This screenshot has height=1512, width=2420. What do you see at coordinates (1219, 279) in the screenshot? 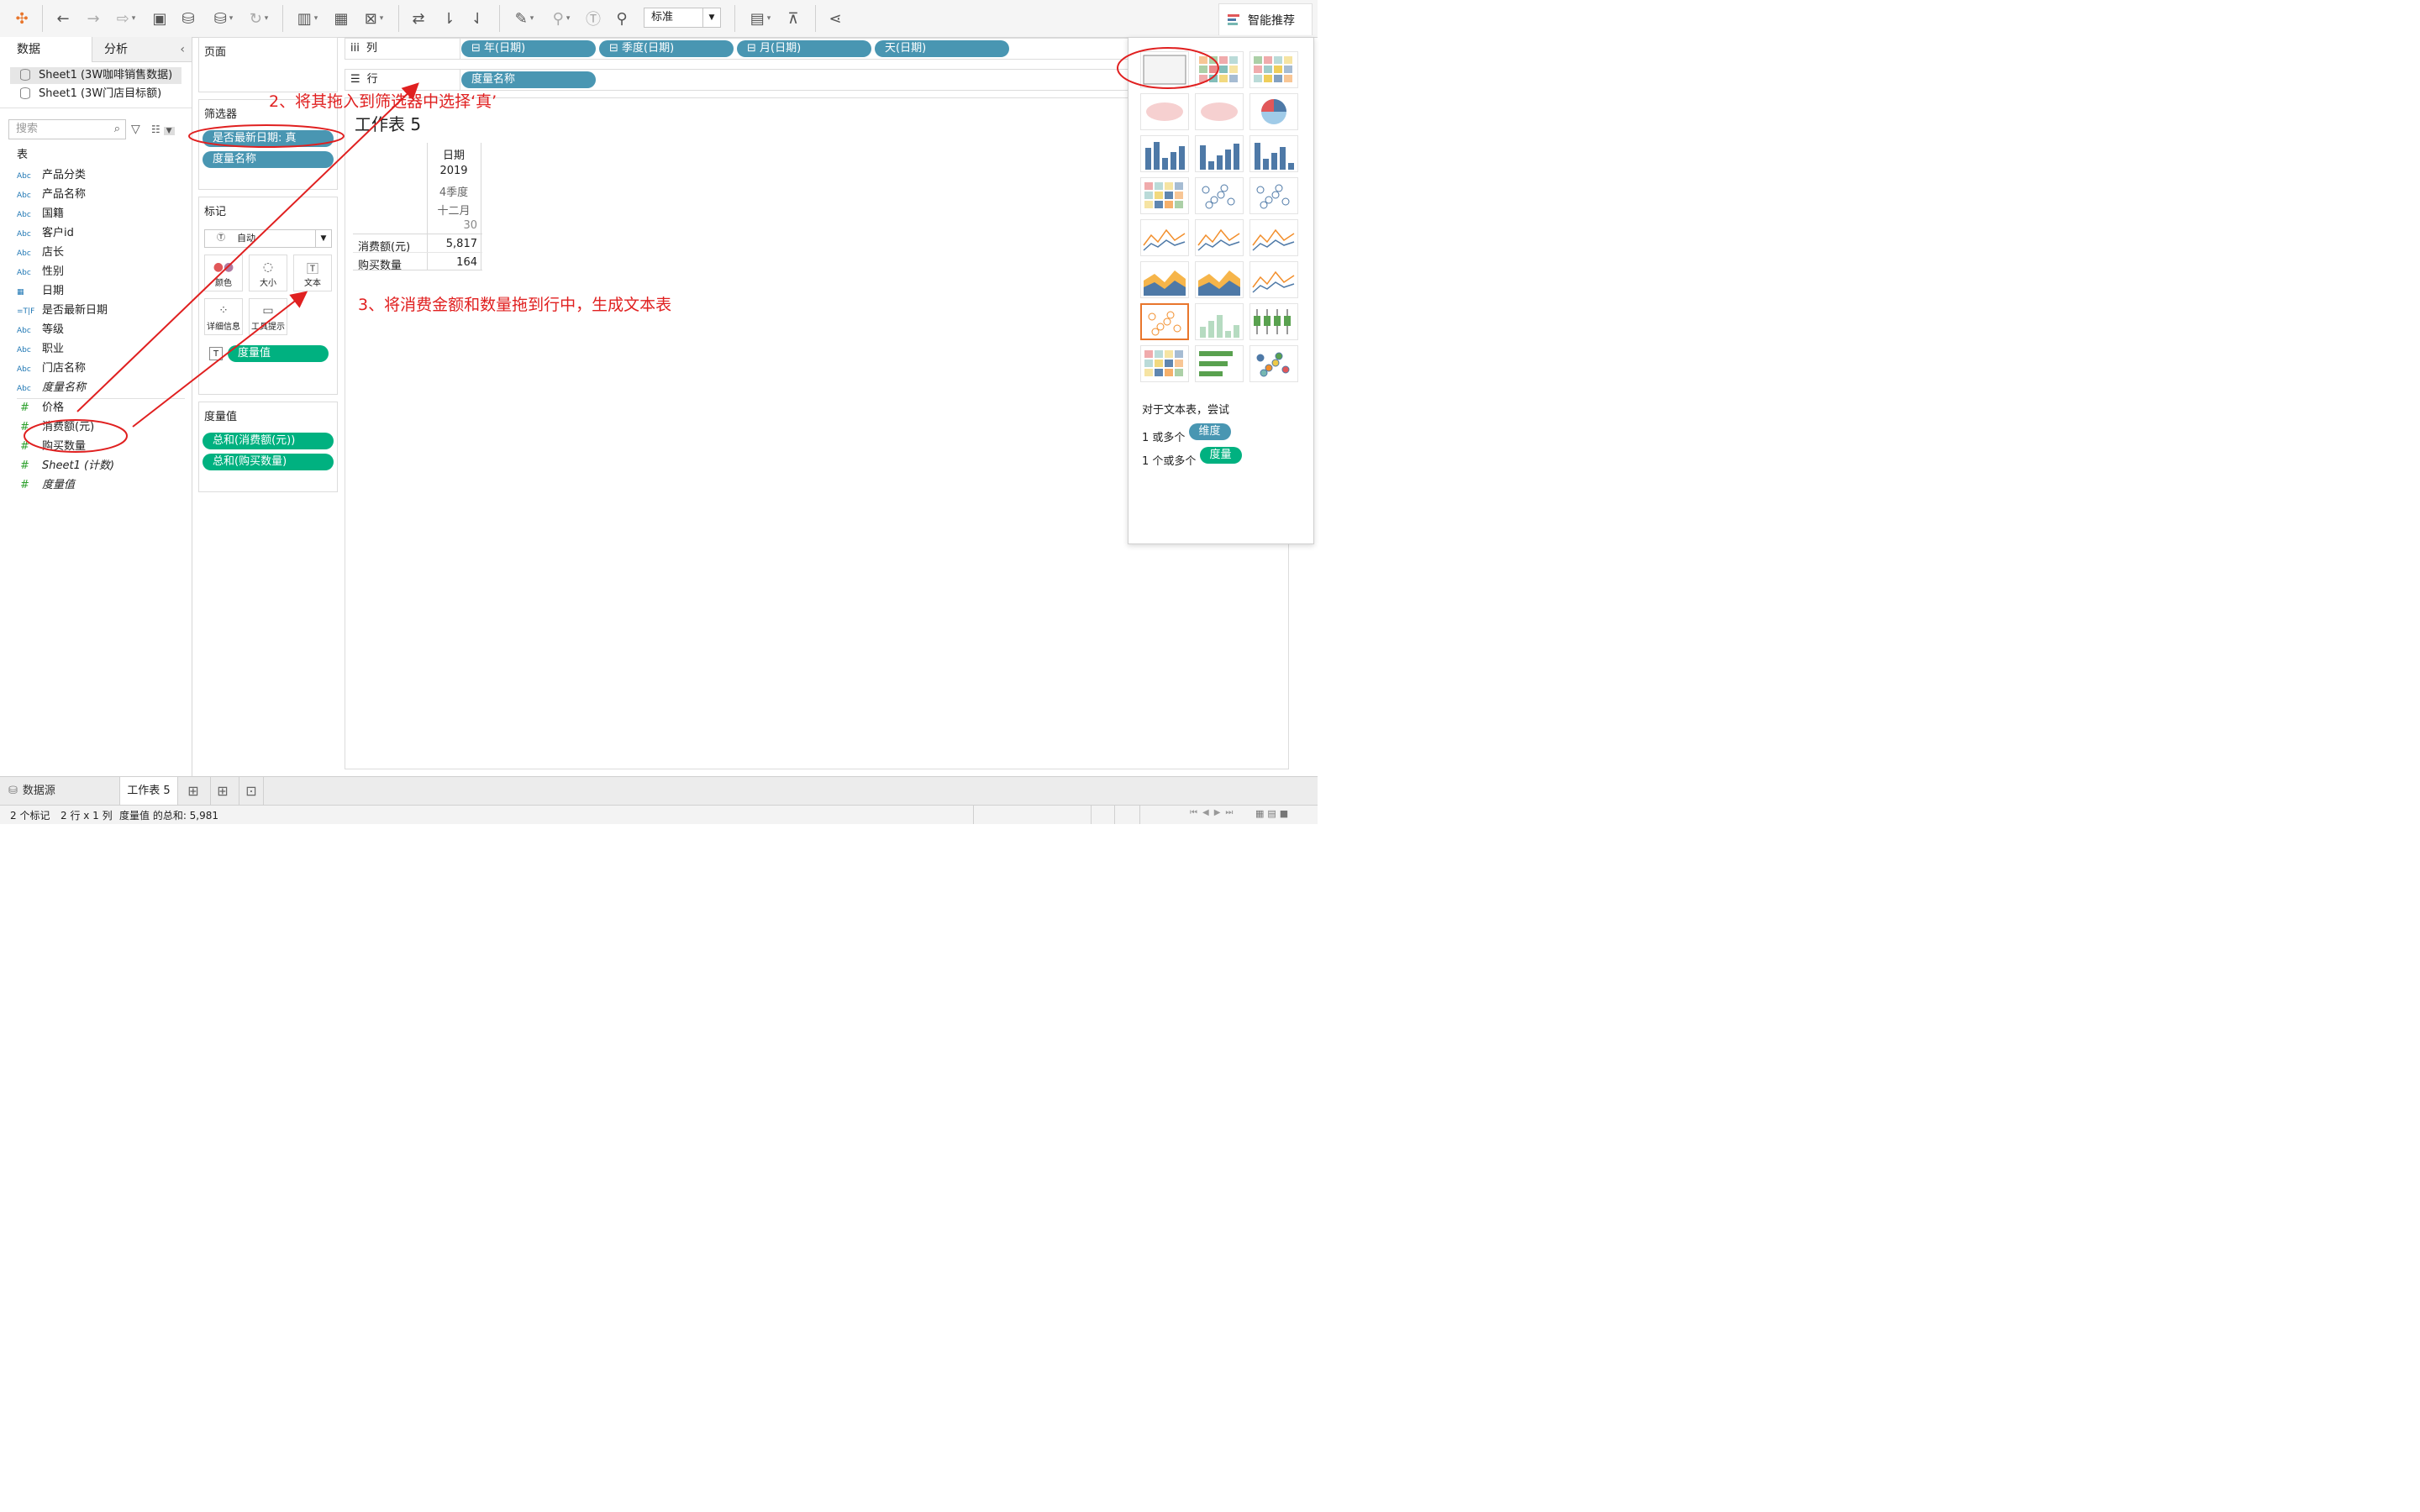
I see `chart-type-area-discrete` at bounding box center [1219, 279].